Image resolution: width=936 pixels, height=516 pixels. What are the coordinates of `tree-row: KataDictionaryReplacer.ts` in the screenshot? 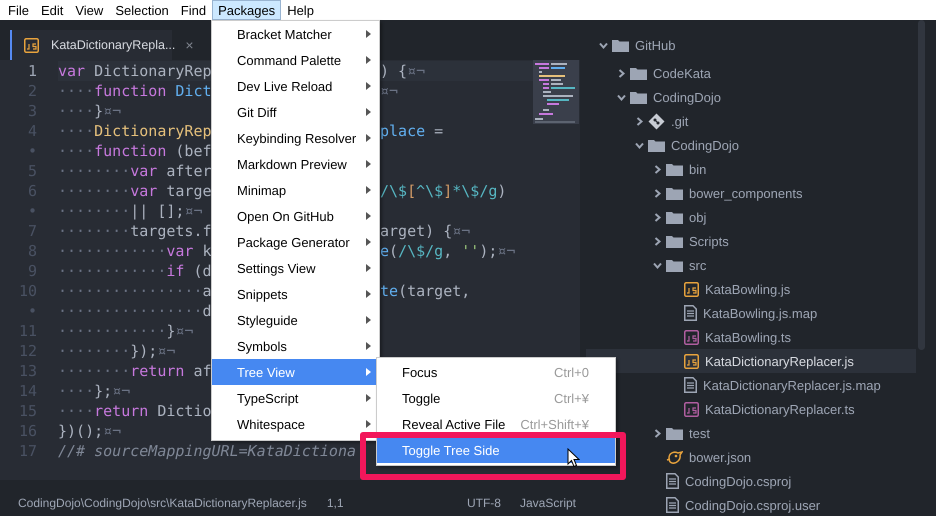 It's located at (763, 409).